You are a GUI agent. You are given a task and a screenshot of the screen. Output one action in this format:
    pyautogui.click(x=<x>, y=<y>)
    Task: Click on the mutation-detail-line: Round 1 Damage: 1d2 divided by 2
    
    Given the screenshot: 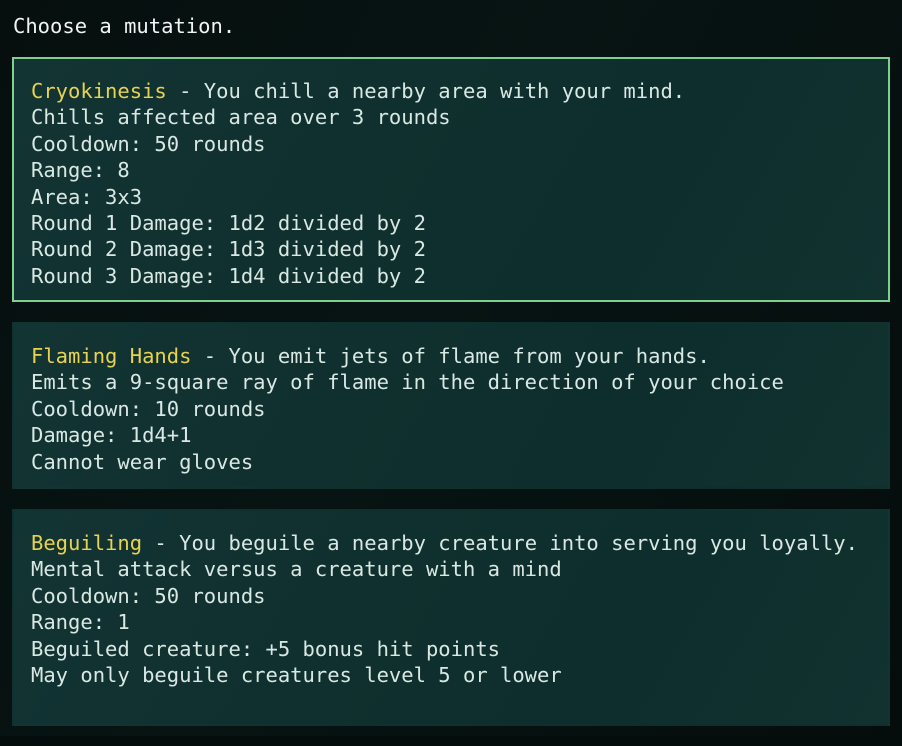 What is the action you would take?
    pyautogui.click(x=228, y=223)
    